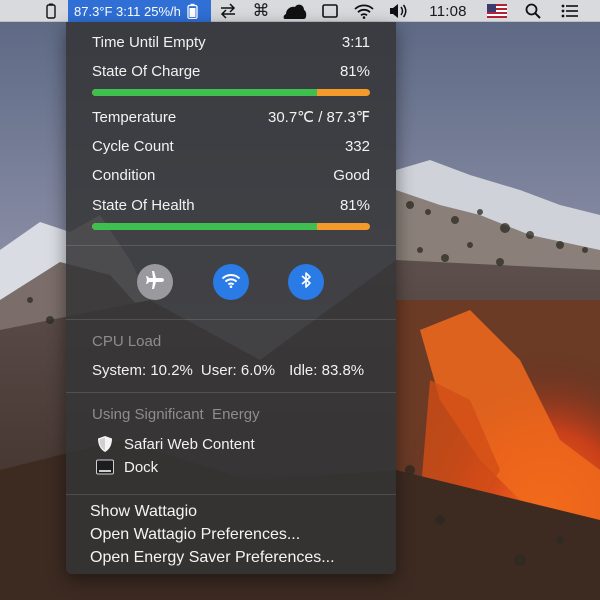  Describe the element at coordinates (124, 175) in the screenshot. I see `condition-label: Condition` at that location.